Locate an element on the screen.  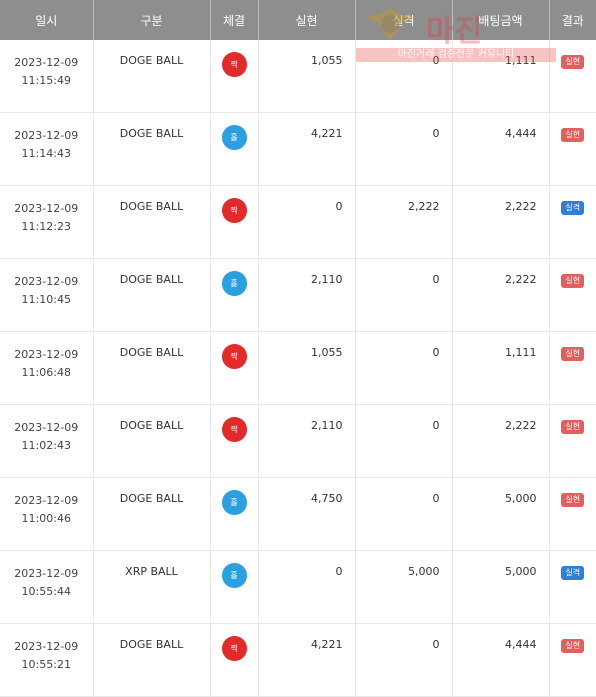
time-cell: 2023-12-09 11:00:46 is located at coordinates (47, 514).